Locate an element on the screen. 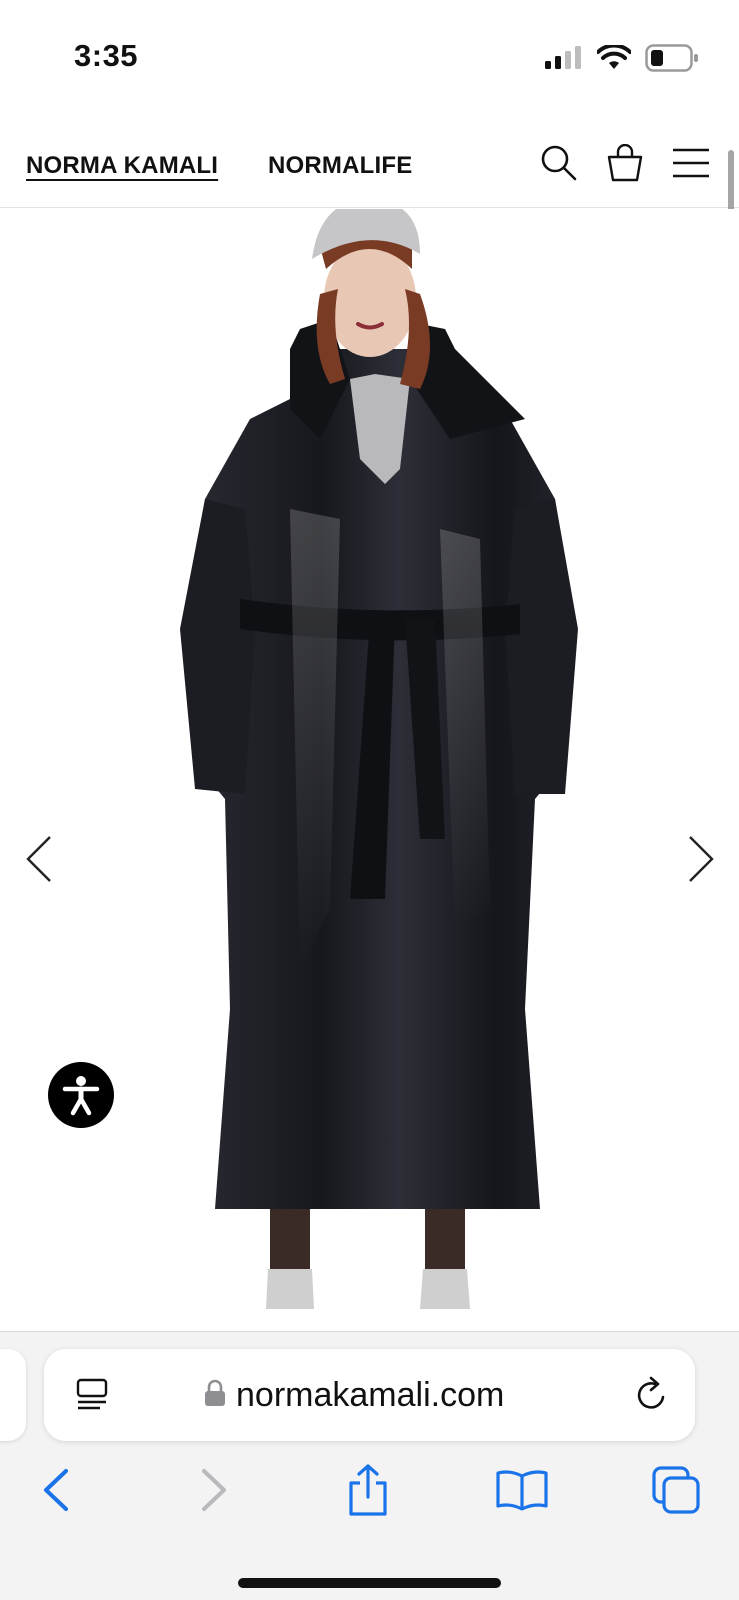 This screenshot has height=1600, width=739. site-header: NORMA KAMALI NORMALIFE is located at coordinates (369, 159).